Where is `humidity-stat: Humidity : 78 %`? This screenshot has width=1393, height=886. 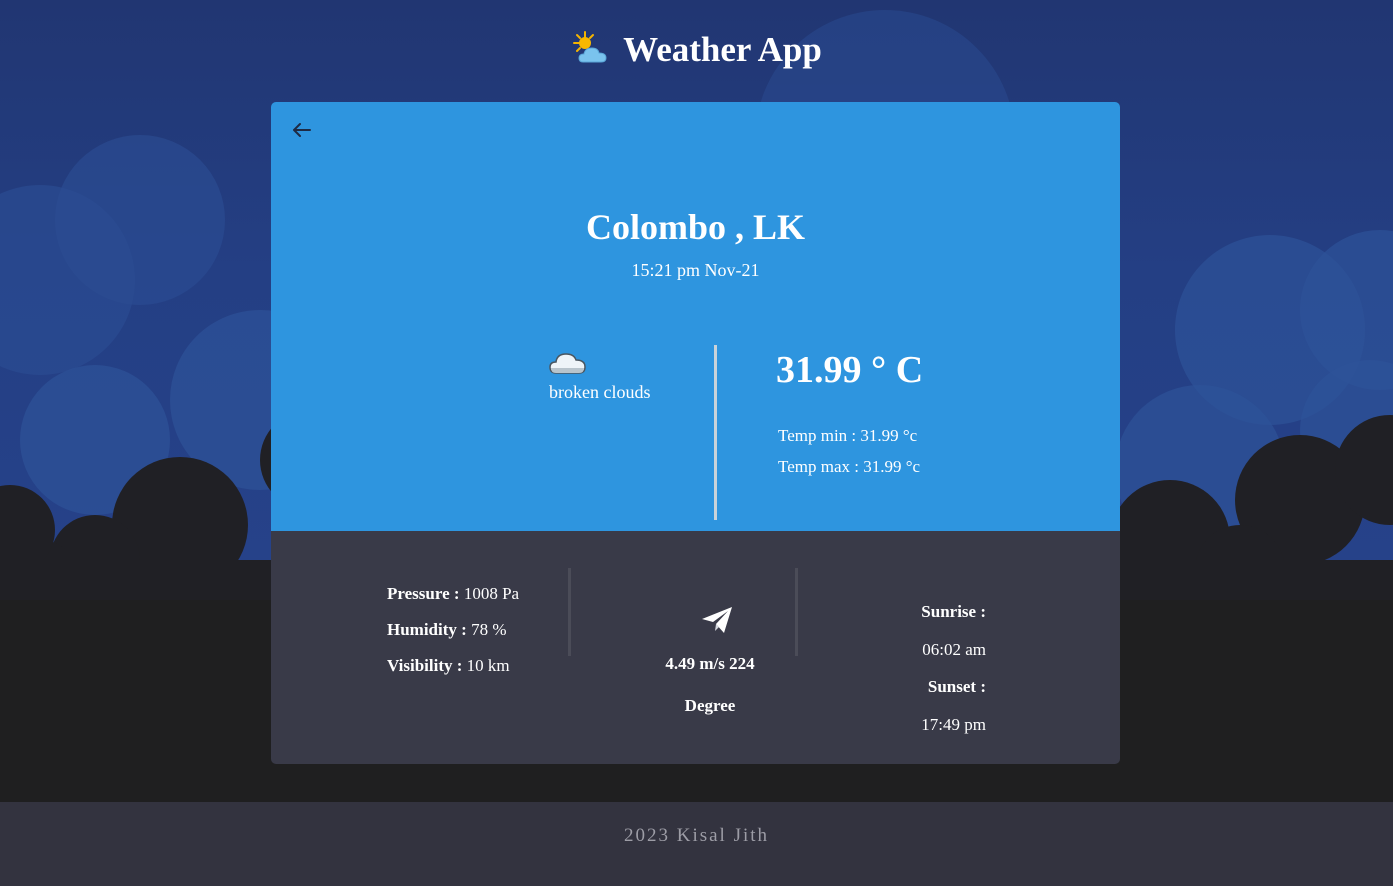
humidity-stat: Humidity : 78 % is located at coordinates (446, 630).